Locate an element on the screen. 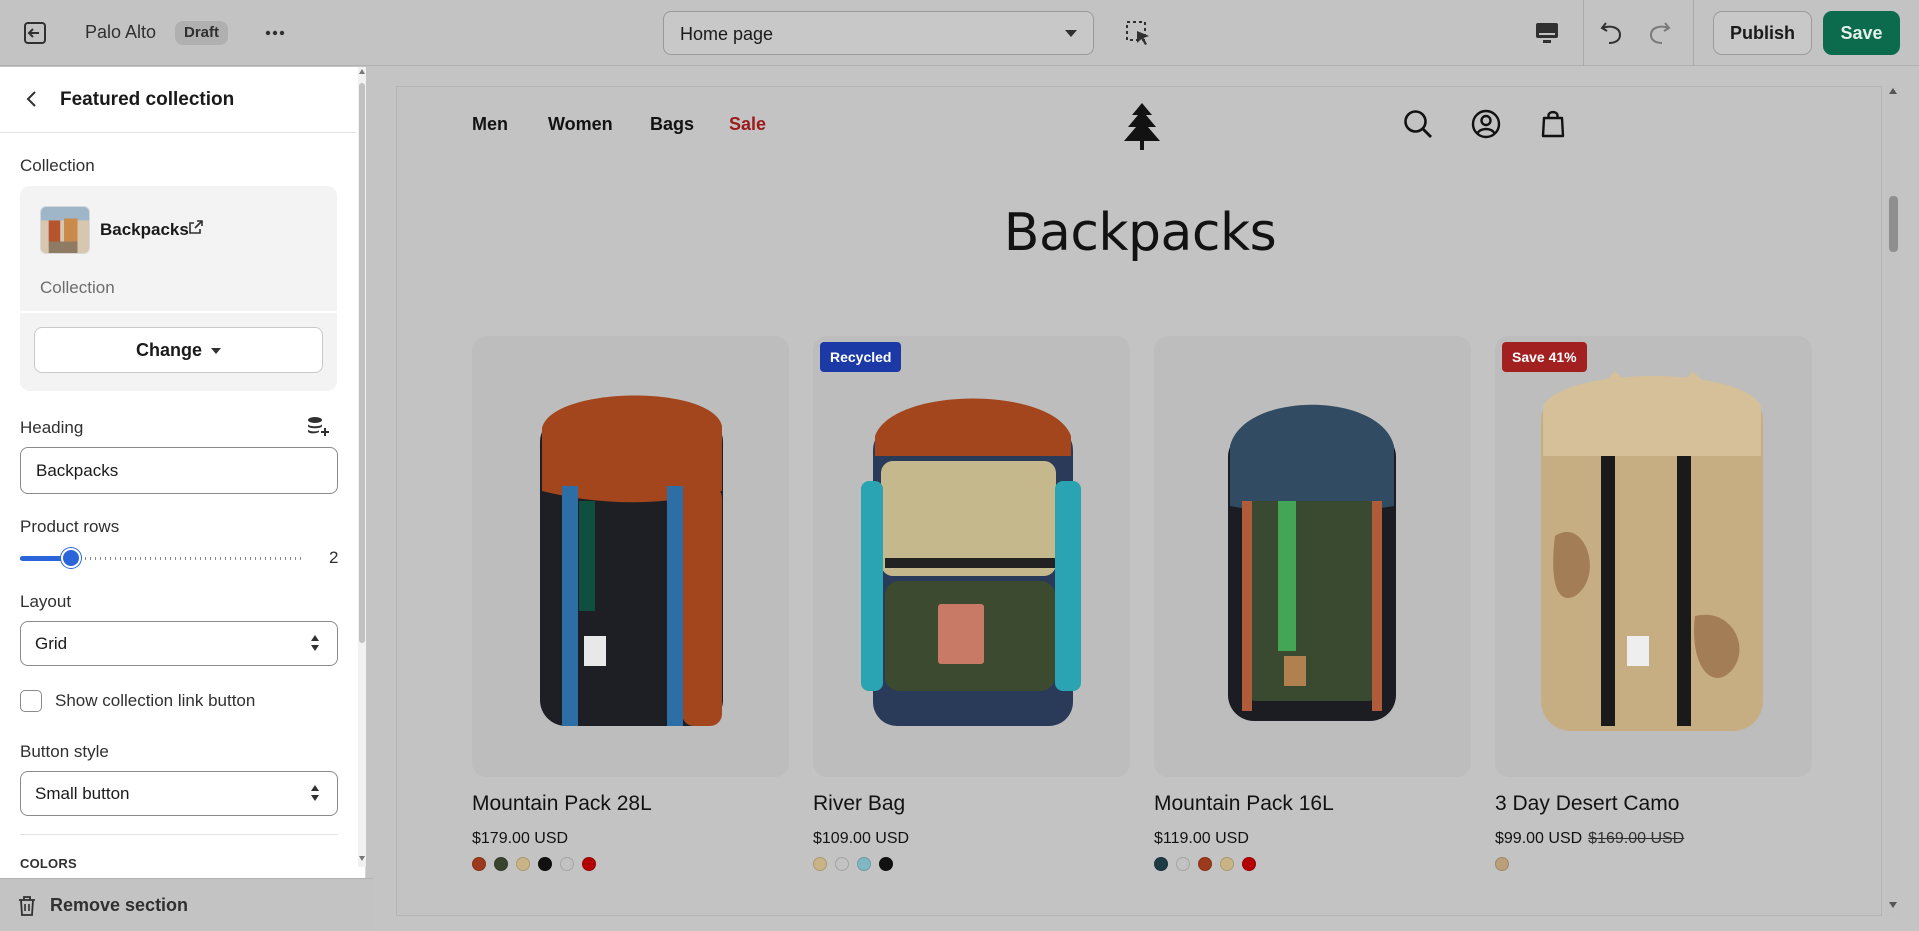 The height and width of the screenshot is (931, 1919). product-price: $179.00 USD is located at coordinates (520, 839).